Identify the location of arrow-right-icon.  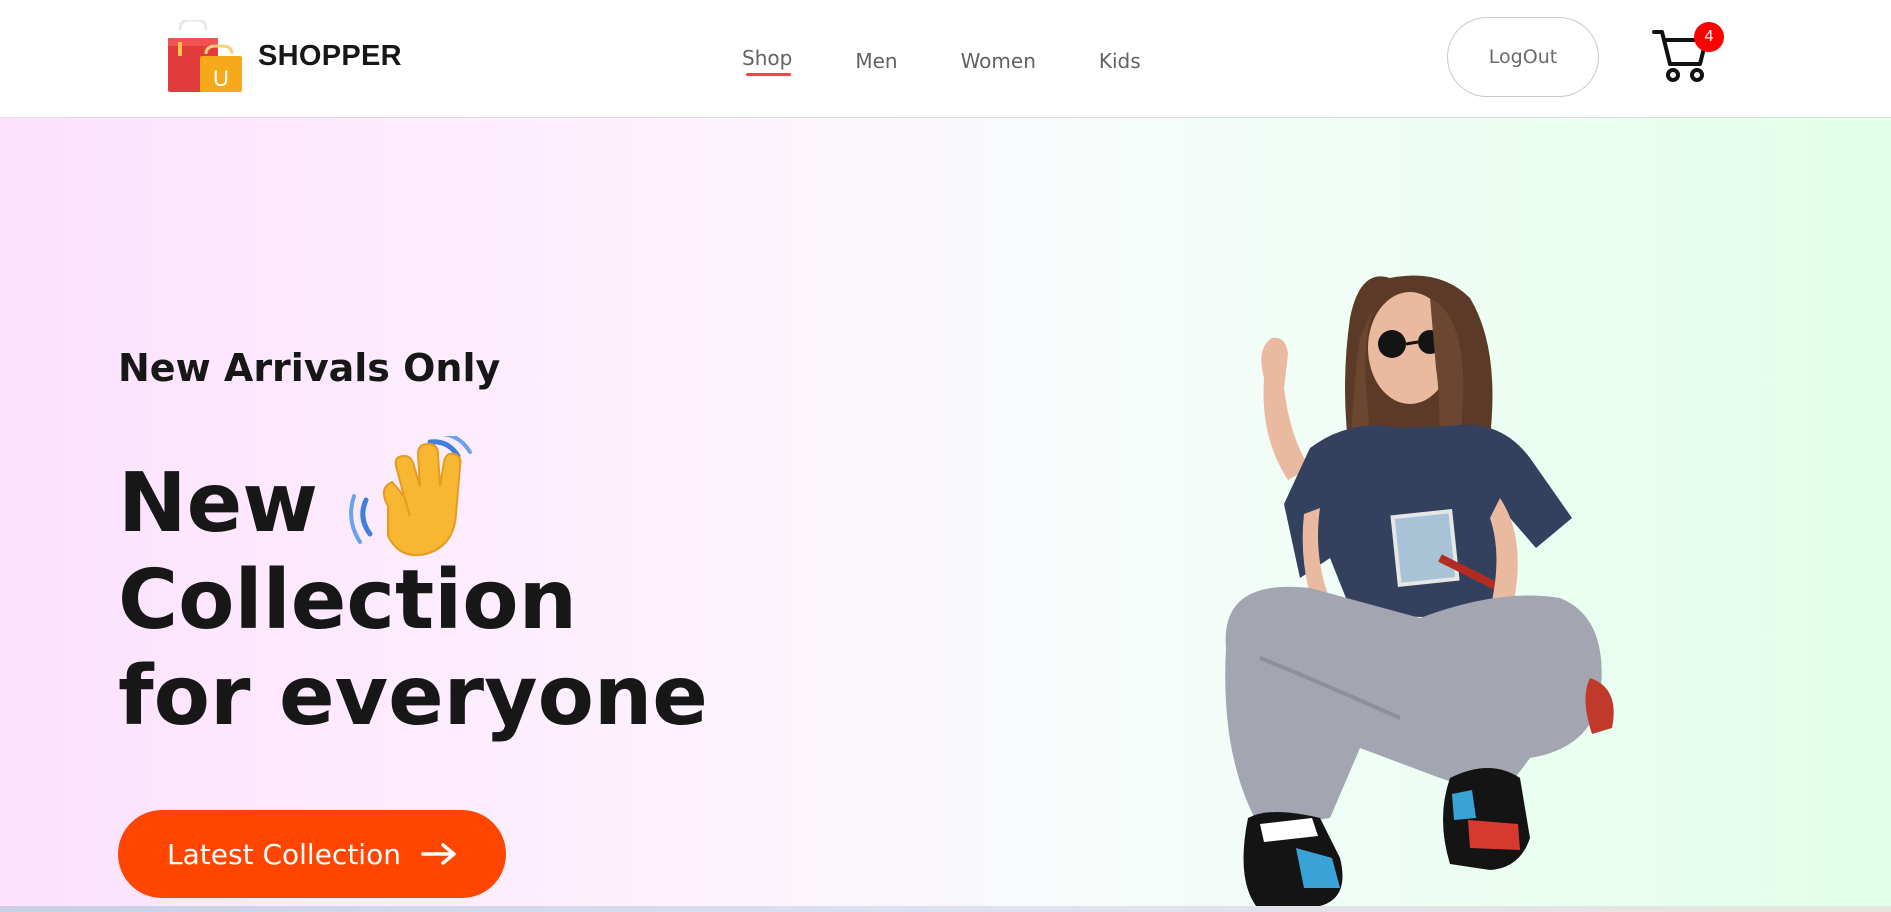
(438, 854).